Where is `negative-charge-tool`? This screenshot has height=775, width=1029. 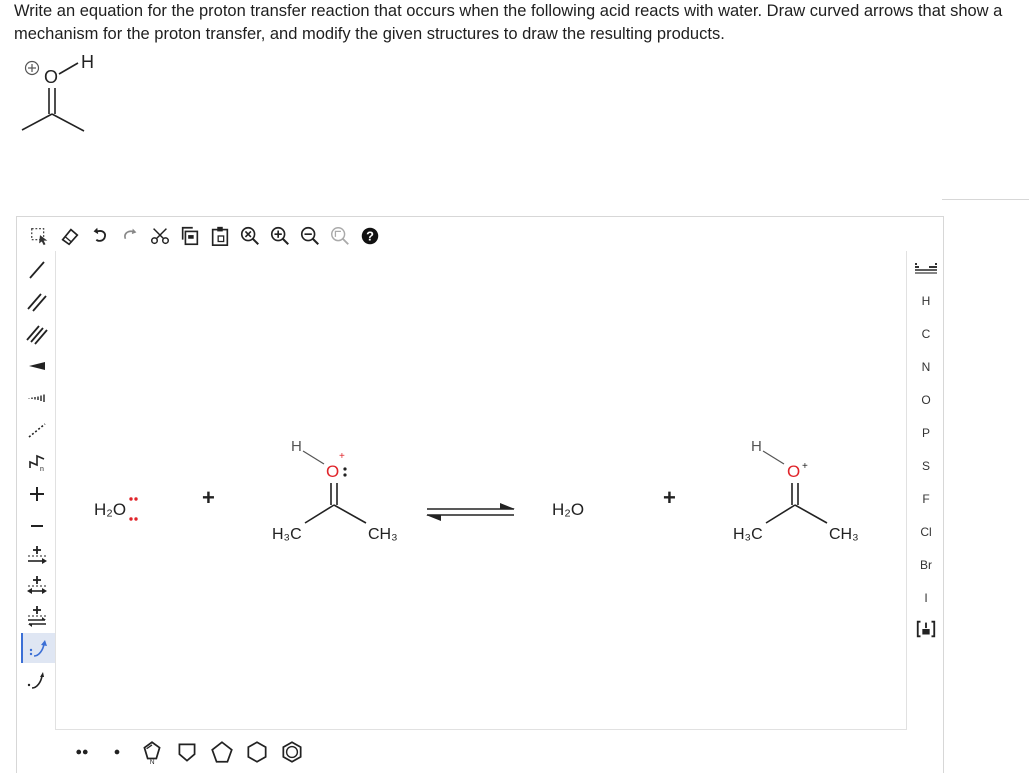 negative-charge-tool is located at coordinates (37, 526).